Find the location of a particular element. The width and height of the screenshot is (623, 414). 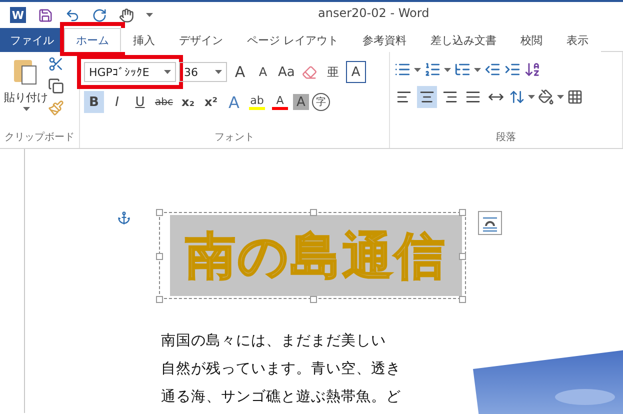

subscript-button: x₂ is located at coordinates (188, 102).